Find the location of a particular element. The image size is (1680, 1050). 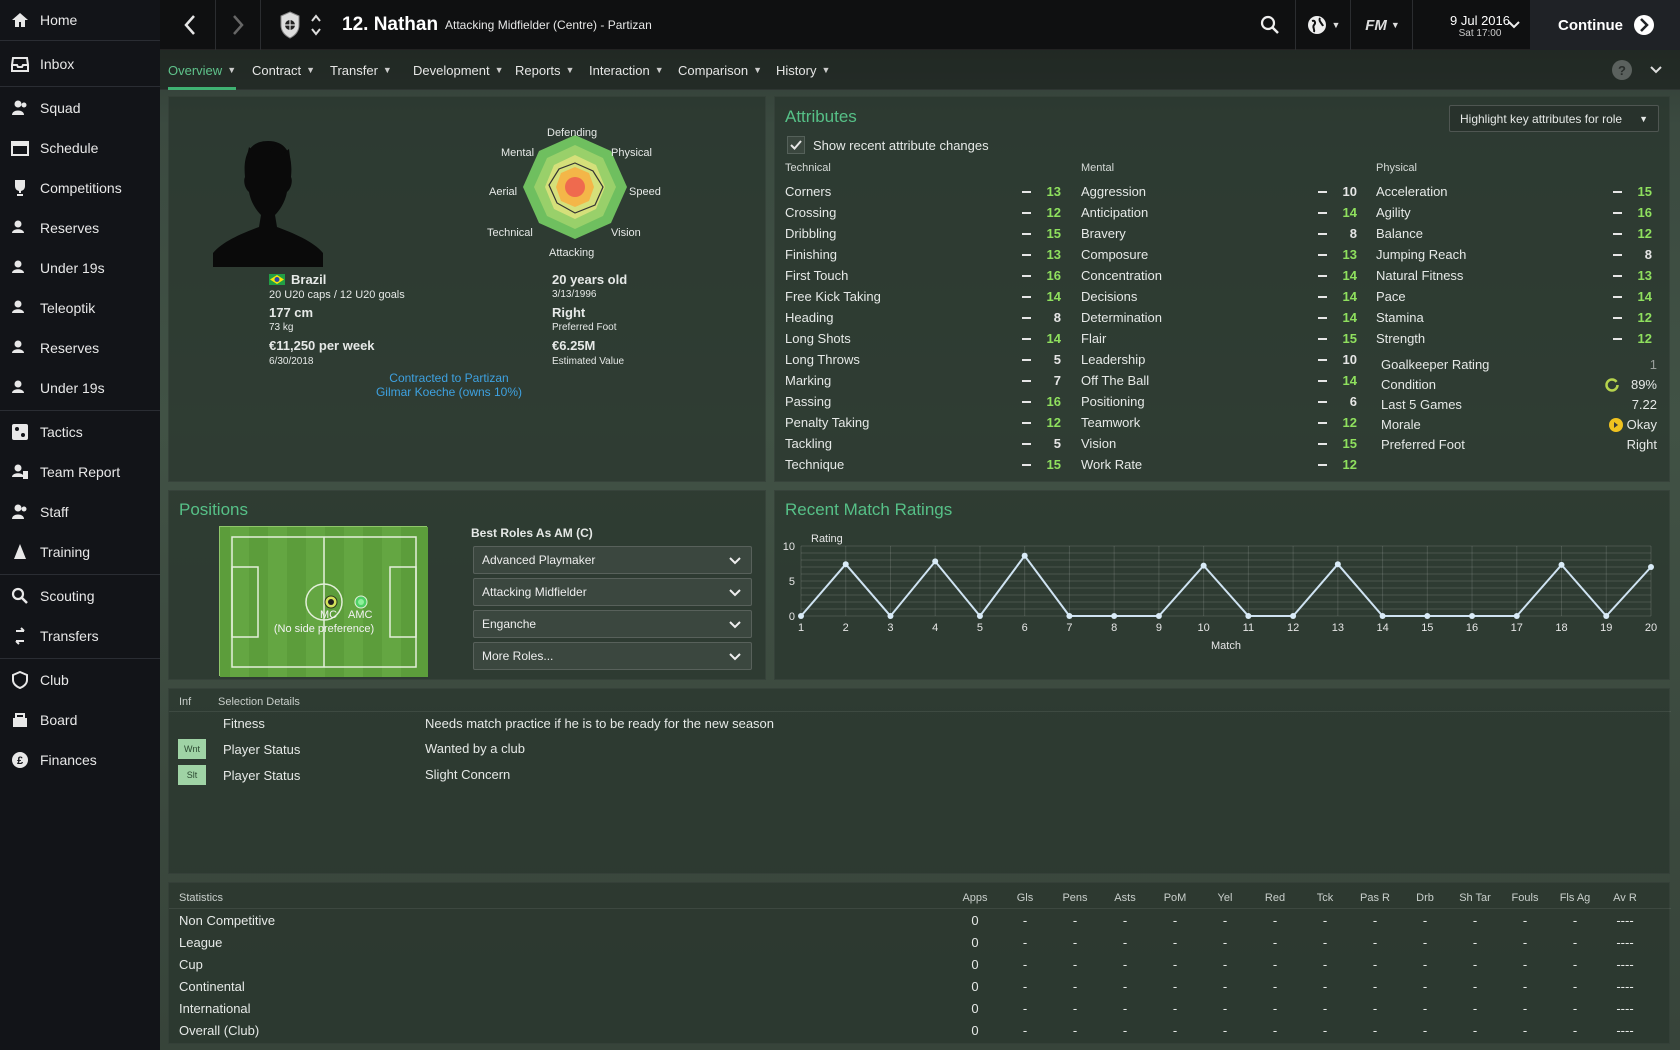

tab-reports: Reports ▼ is located at coordinates (544, 70).